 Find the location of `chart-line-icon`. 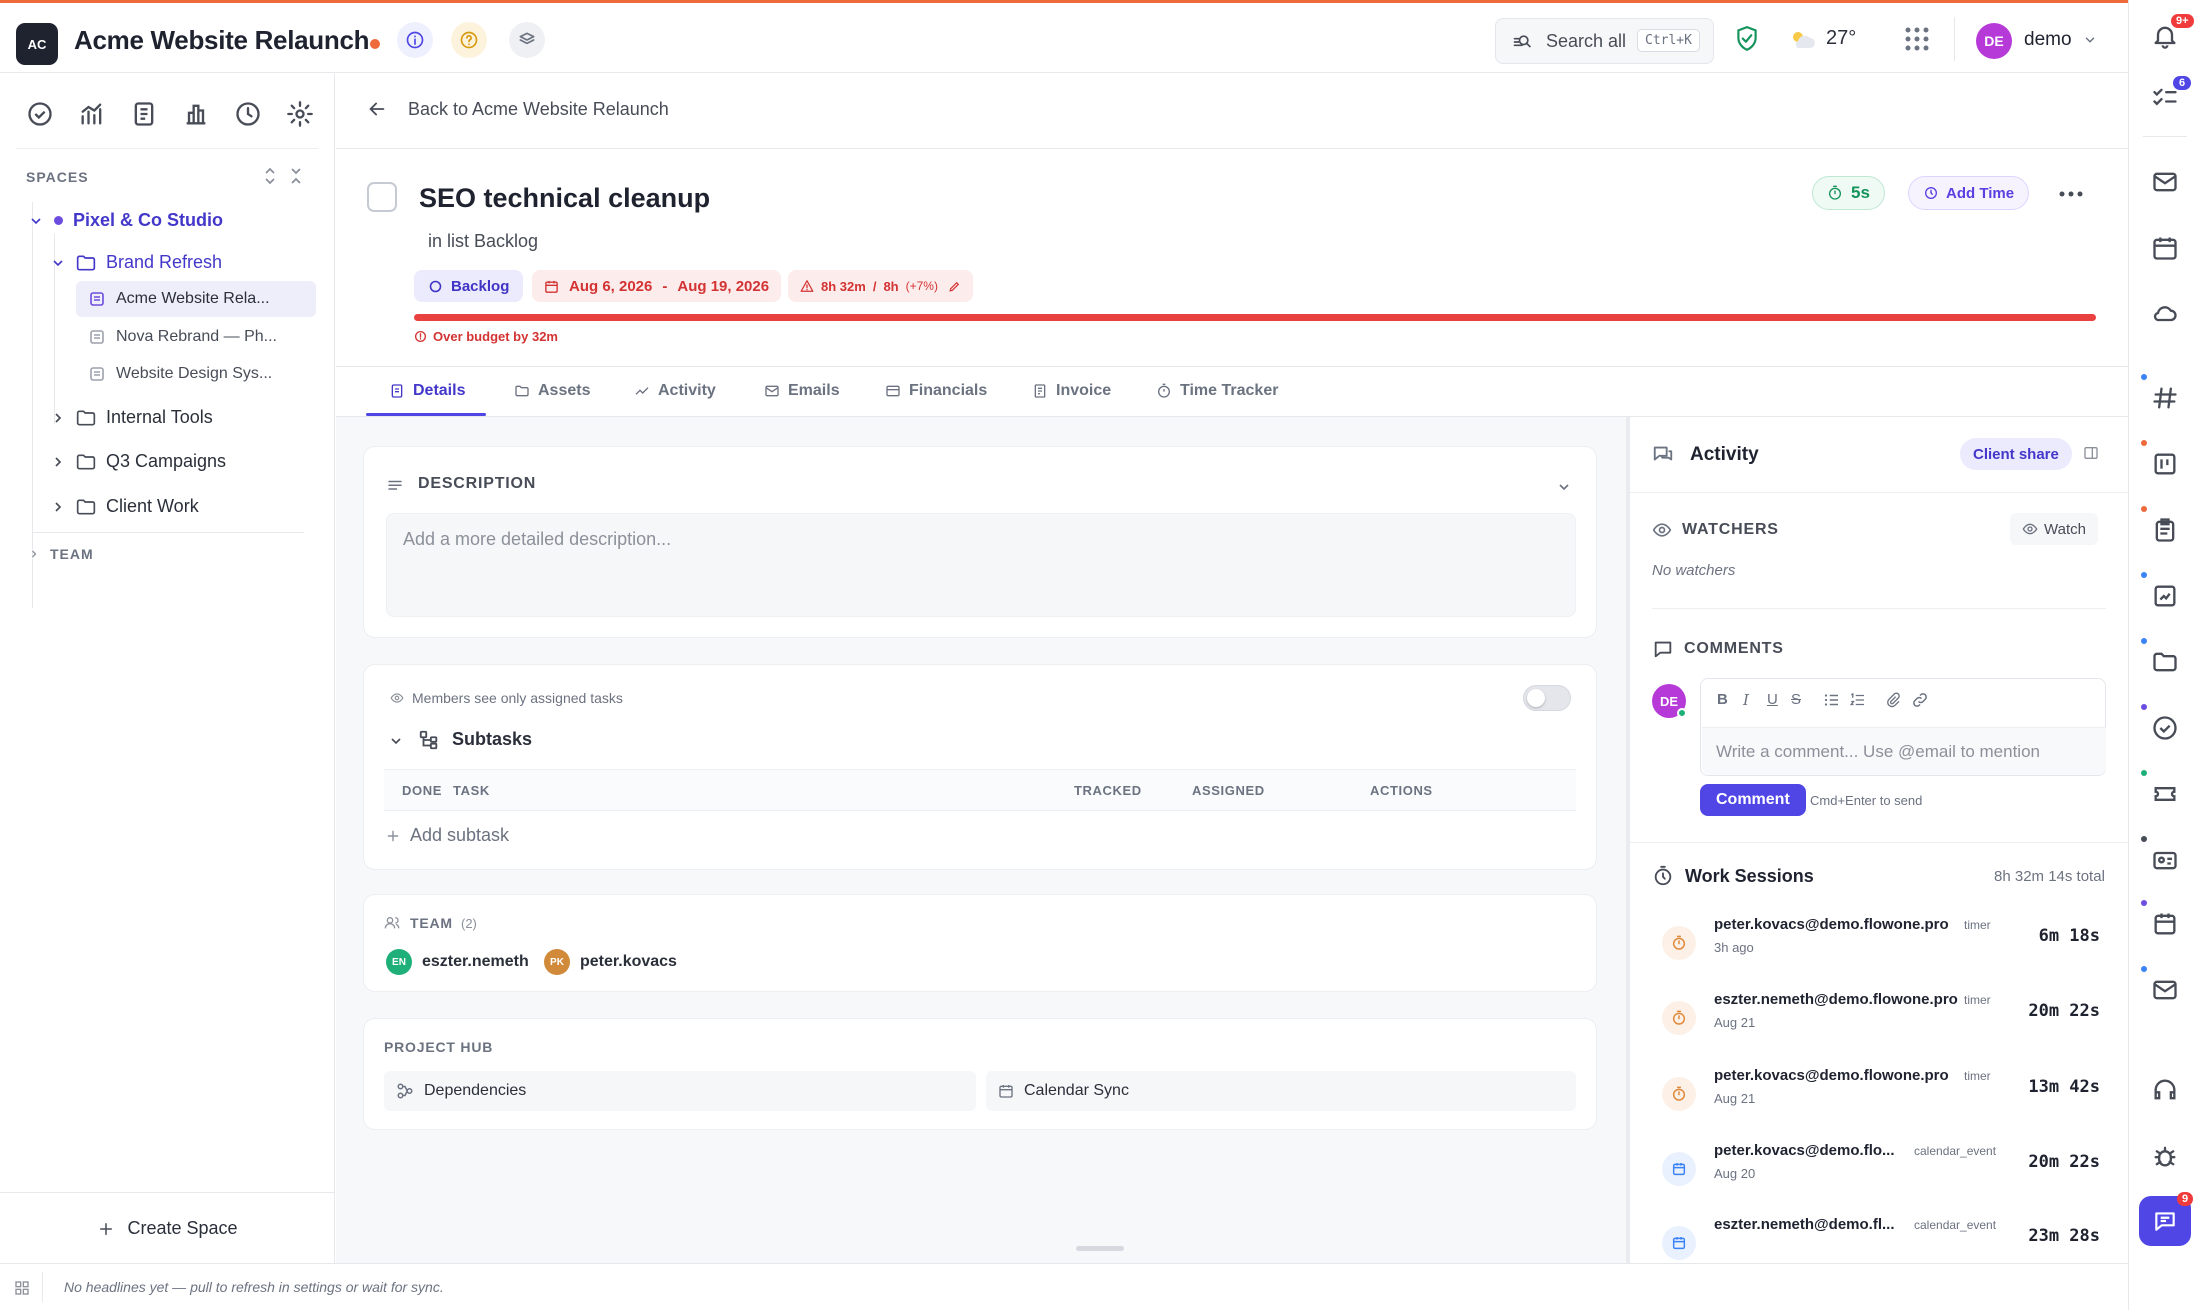

chart-line-icon is located at coordinates (92, 114).